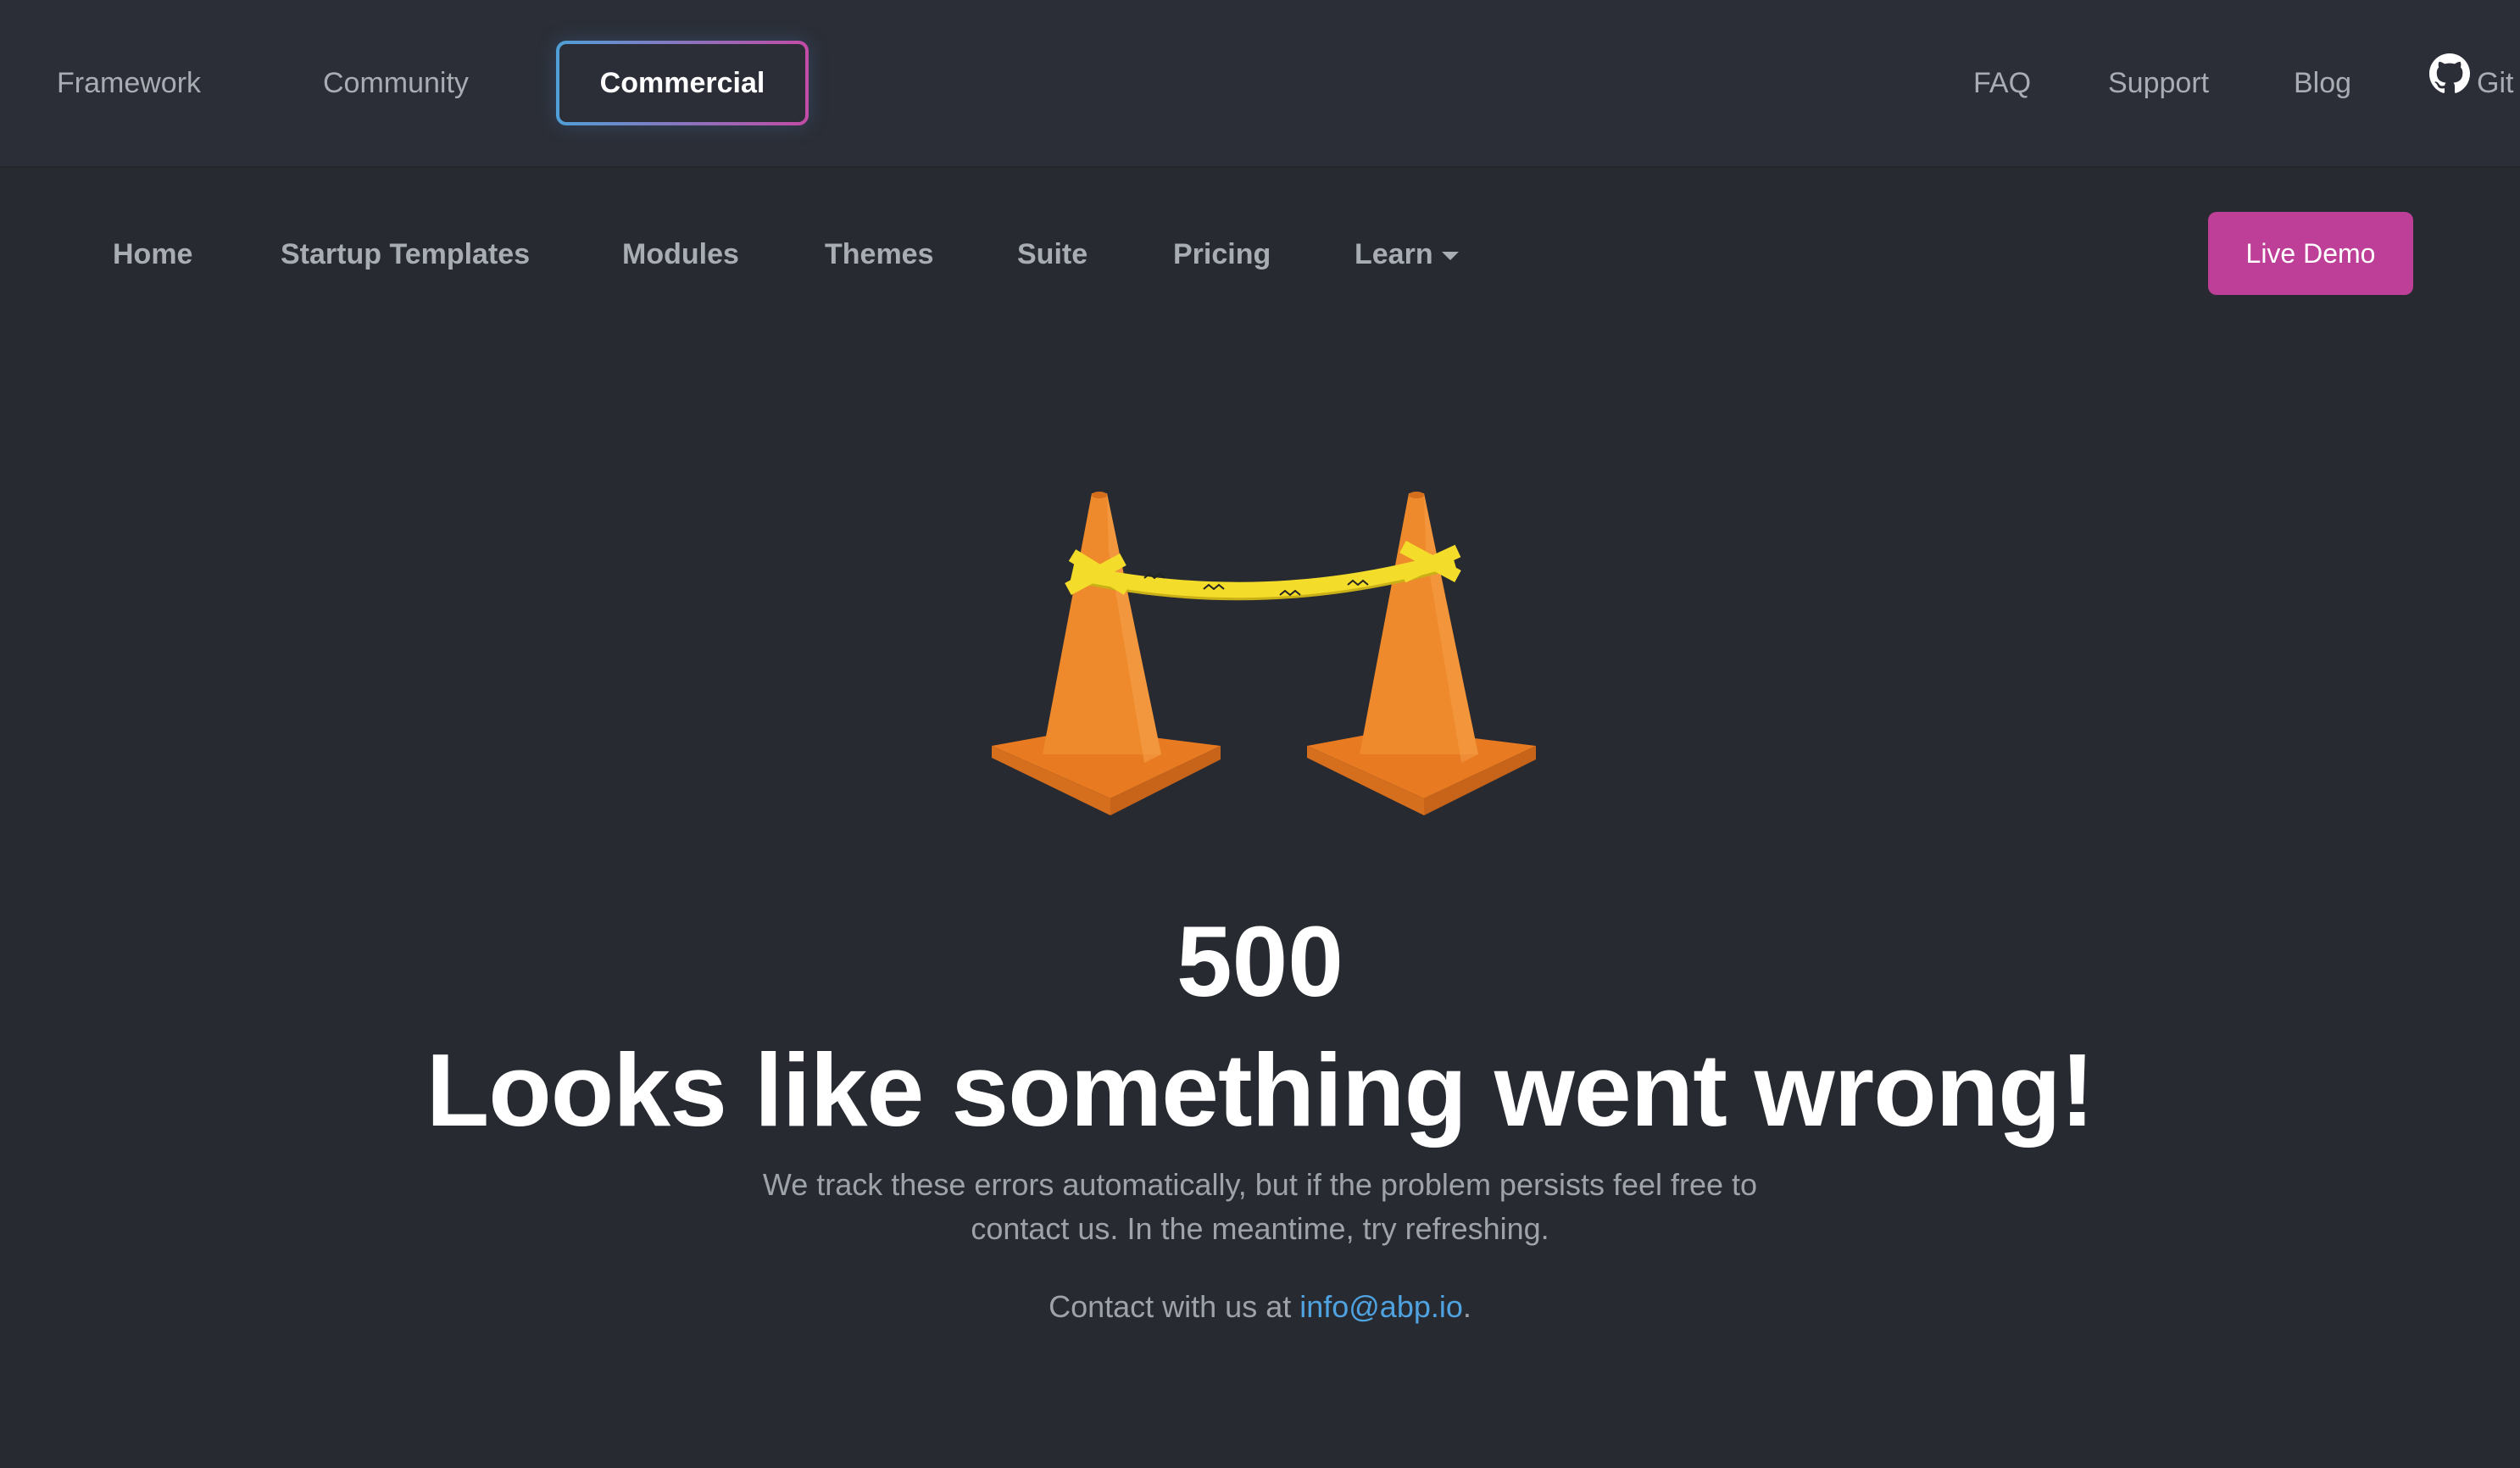  What do you see at coordinates (1174, 1306) in the screenshot?
I see `contact-prefix: Contact with us at` at bounding box center [1174, 1306].